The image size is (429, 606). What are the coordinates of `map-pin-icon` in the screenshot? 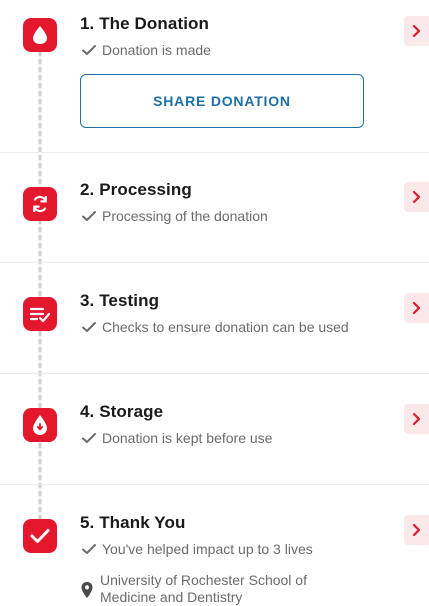 It's located at (87, 590).